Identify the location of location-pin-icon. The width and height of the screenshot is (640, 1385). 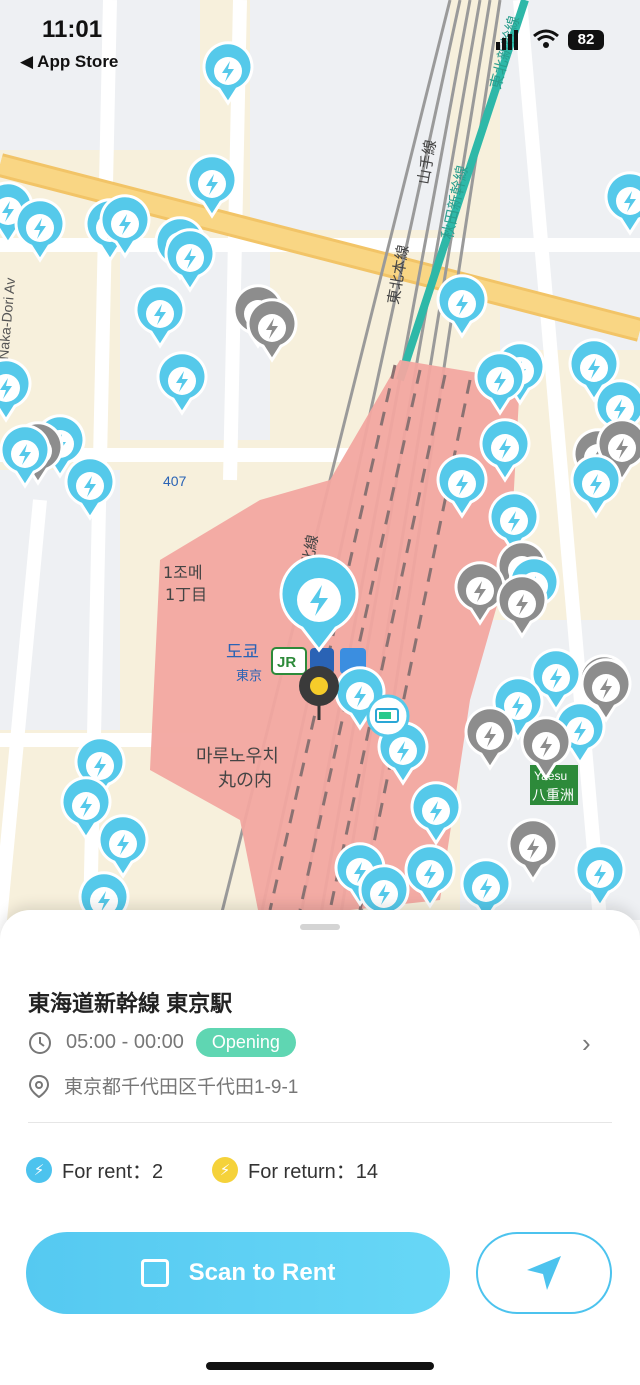
(39, 1086).